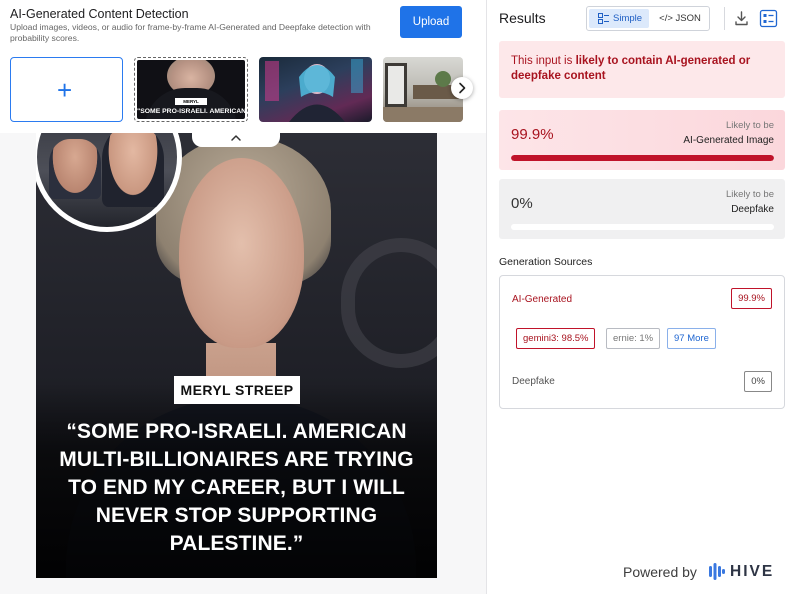  I want to click on upload-button: Upload, so click(431, 22).